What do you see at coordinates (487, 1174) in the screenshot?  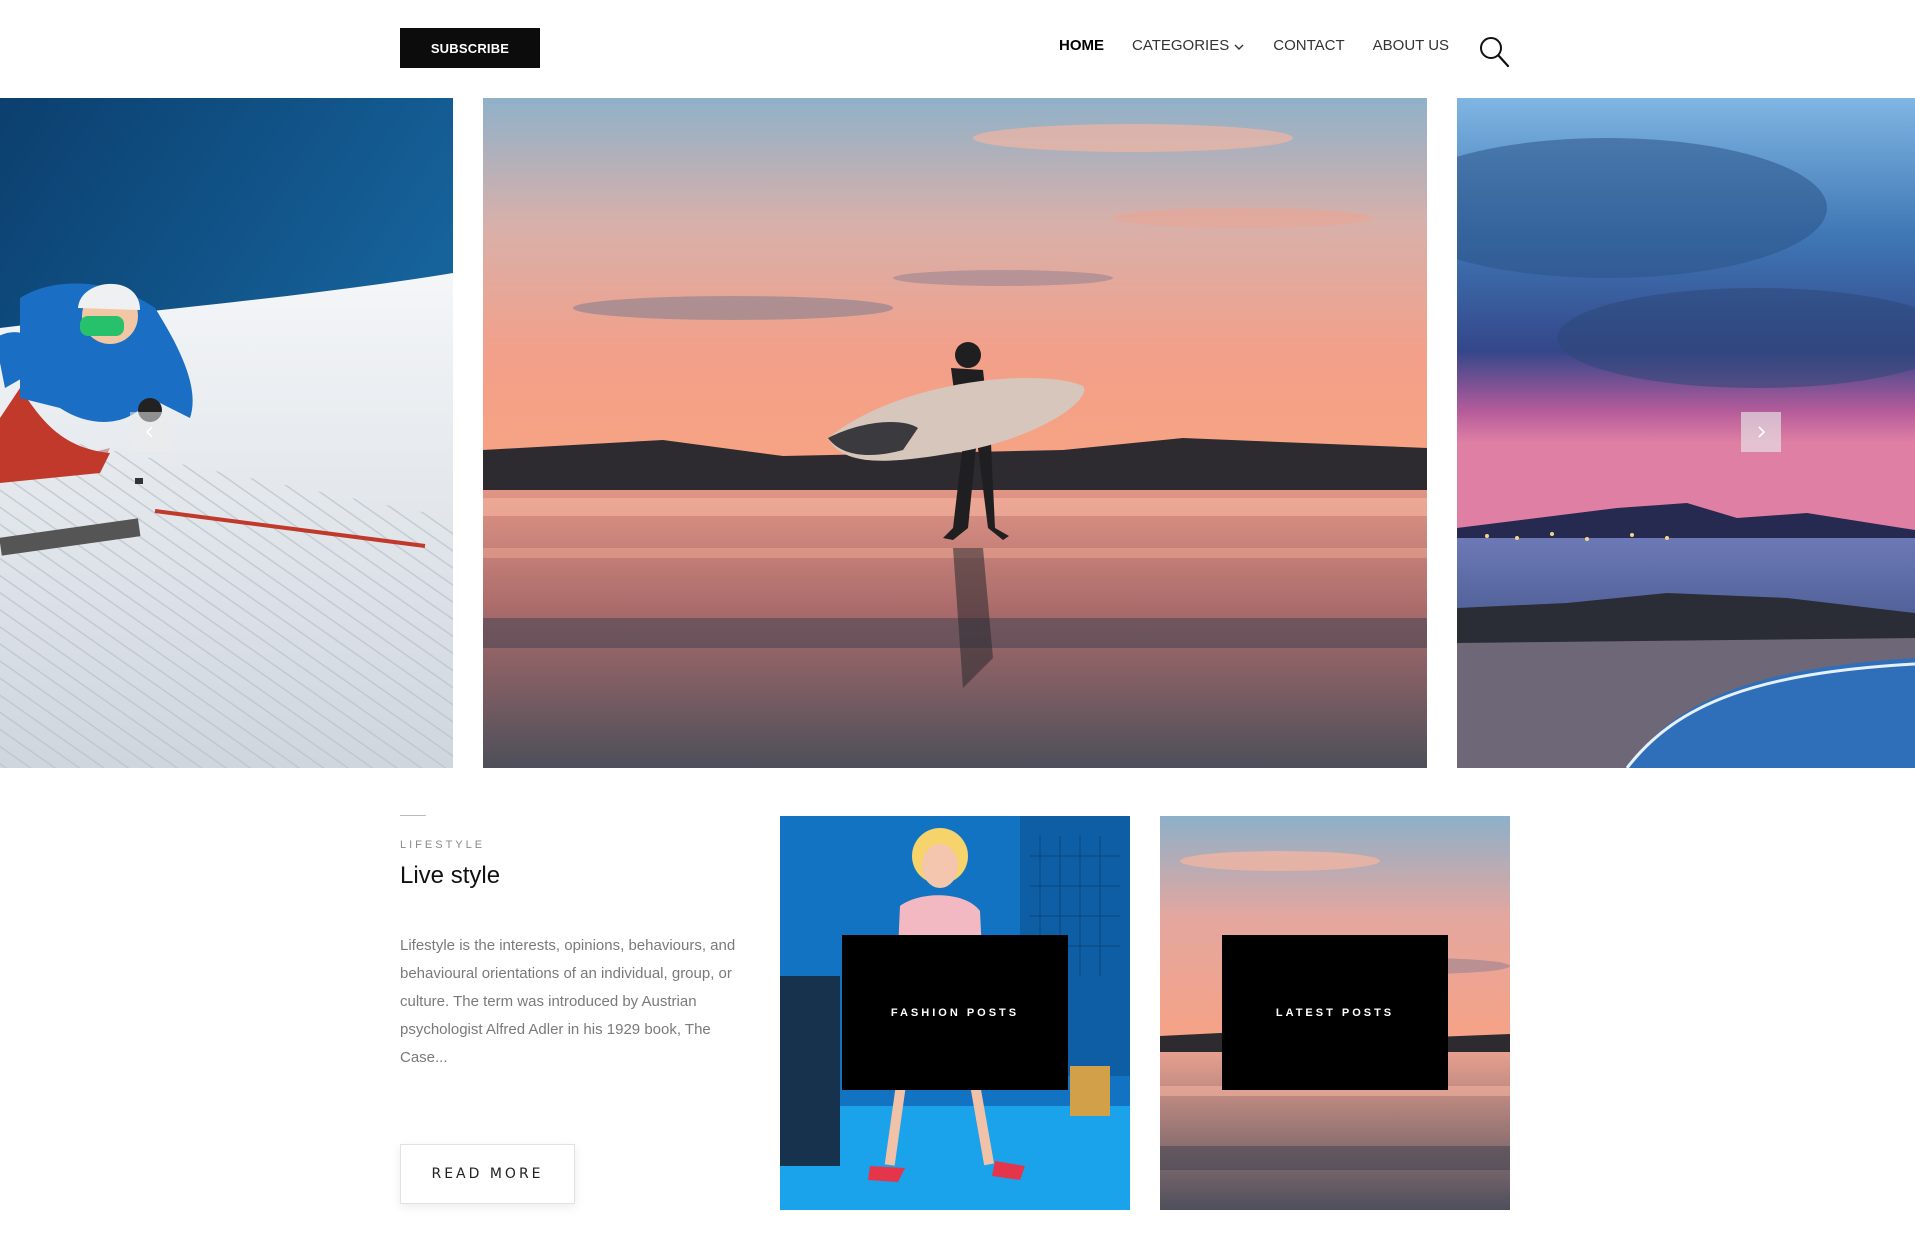 I see `read-more-button: READ MORE` at bounding box center [487, 1174].